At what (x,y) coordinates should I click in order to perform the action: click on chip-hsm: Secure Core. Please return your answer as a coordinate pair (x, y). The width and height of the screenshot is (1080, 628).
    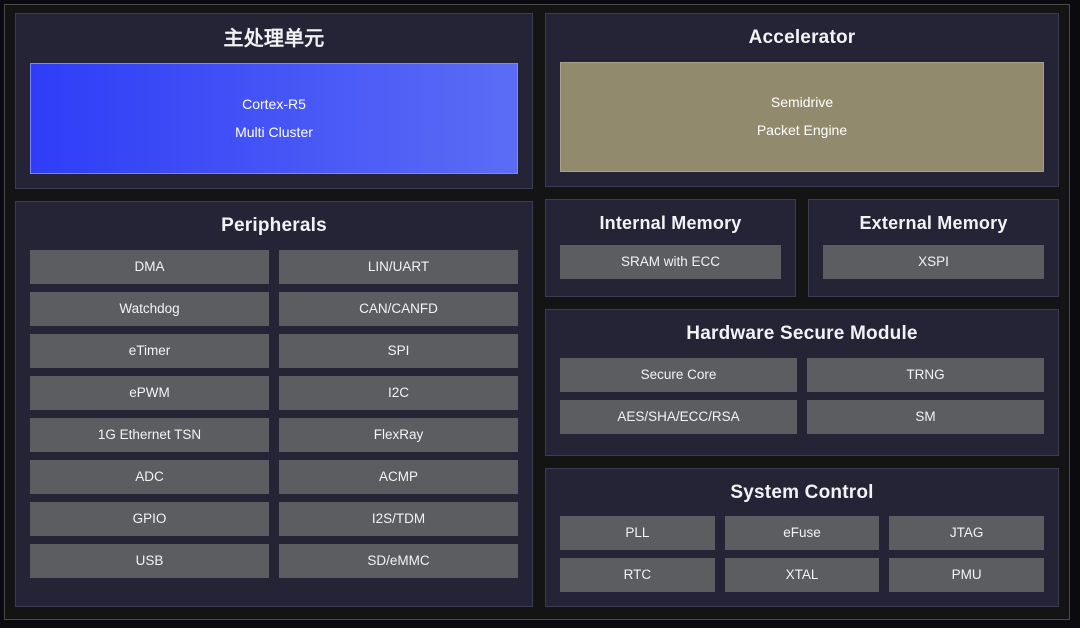
    Looking at the image, I should click on (678, 374).